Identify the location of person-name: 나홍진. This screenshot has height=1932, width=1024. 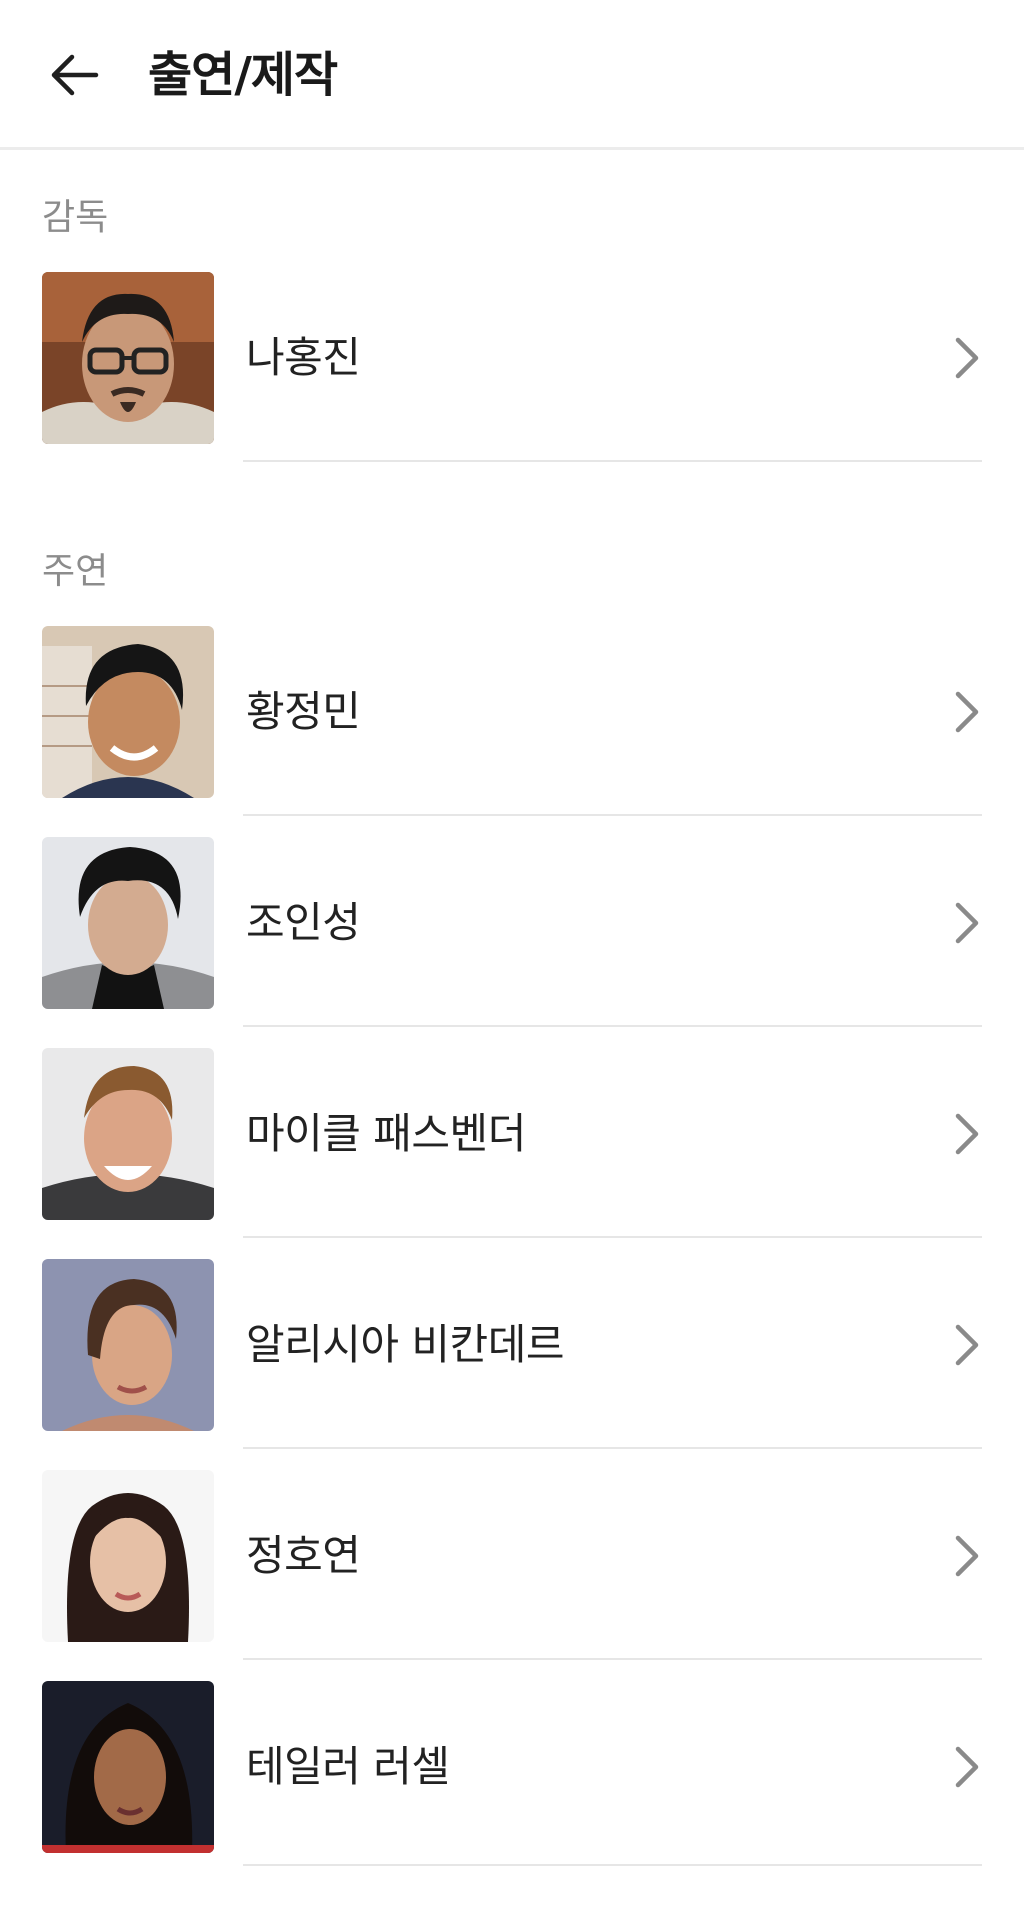
(303, 357).